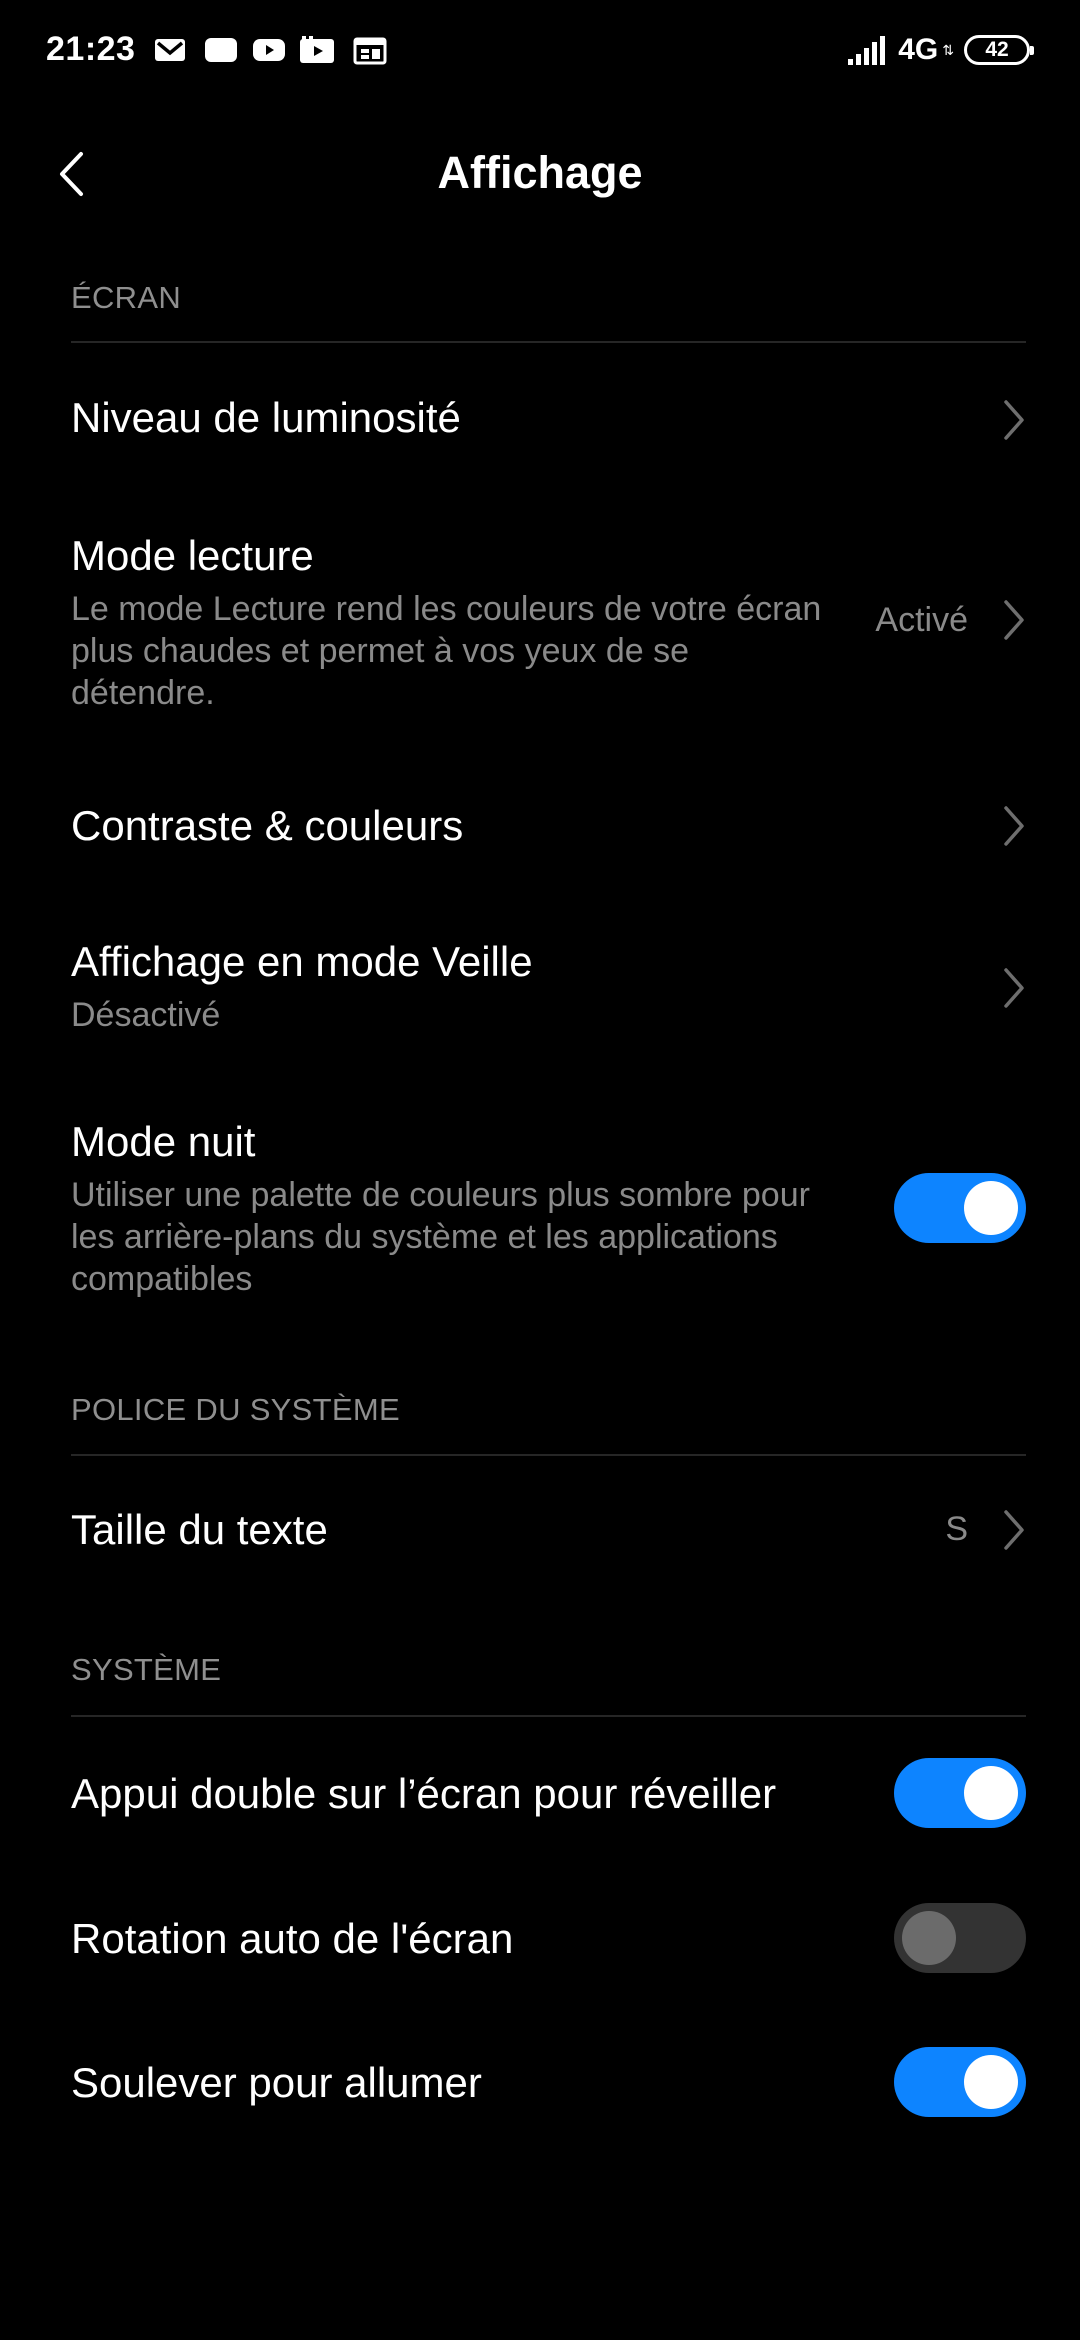  Describe the element at coordinates (960, 2082) in the screenshot. I see `lift-to-wake-toggle` at that location.